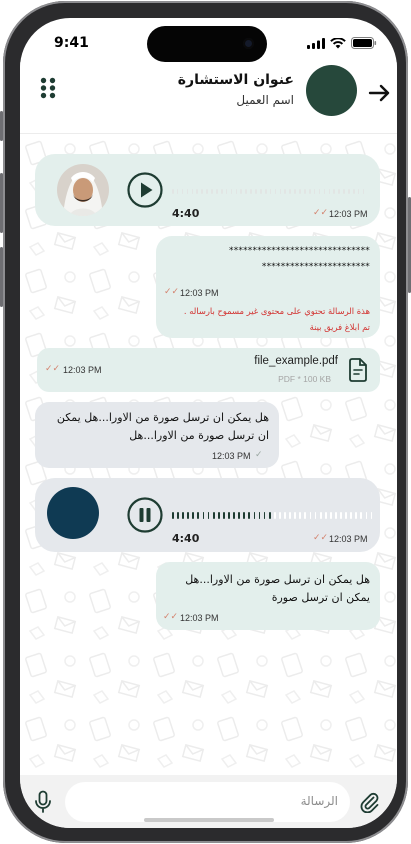  What do you see at coordinates (1, 203) in the screenshot?
I see `volume-up-button` at bounding box center [1, 203].